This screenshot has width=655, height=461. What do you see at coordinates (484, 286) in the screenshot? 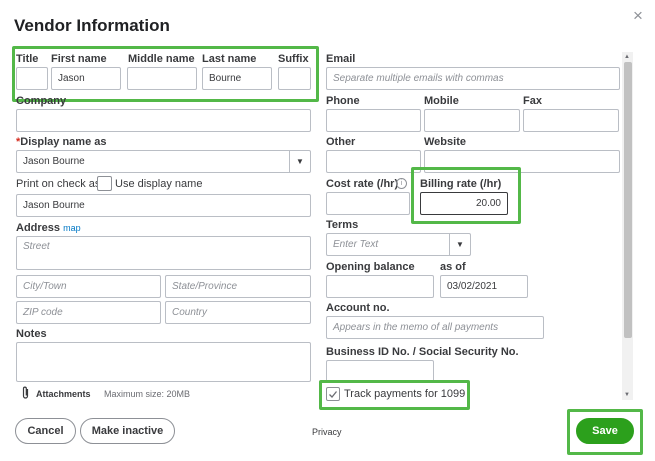
I see `as-of-date-input: 03/02/2021` at bounding box center [484, 286].